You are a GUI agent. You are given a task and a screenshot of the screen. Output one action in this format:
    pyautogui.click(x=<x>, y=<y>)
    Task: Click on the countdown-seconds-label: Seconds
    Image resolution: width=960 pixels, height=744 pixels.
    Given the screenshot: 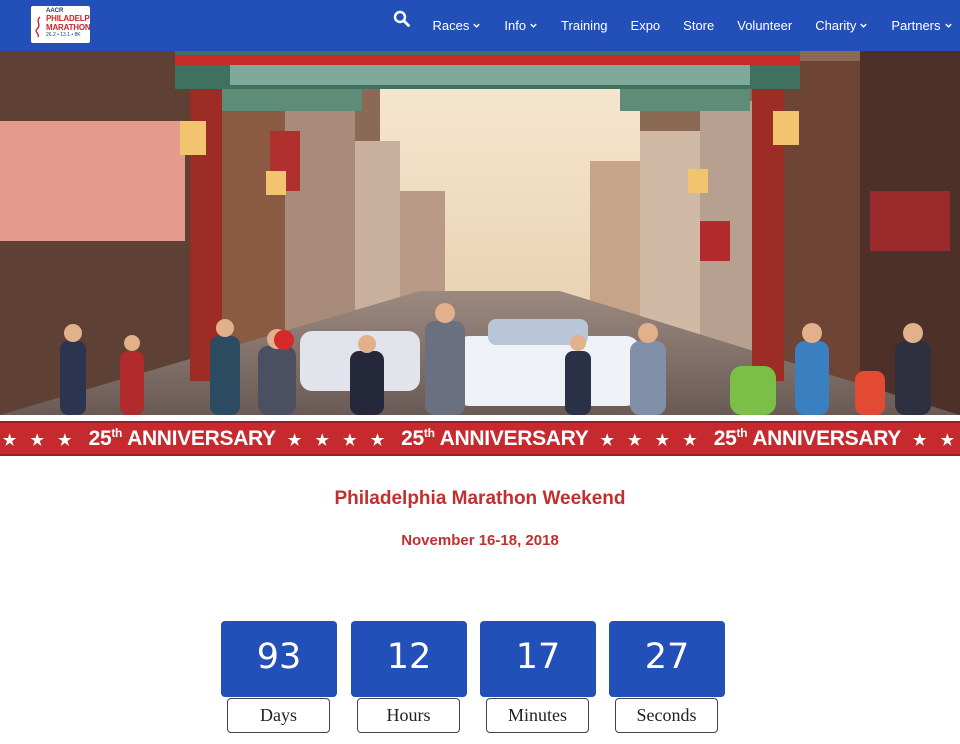 What is the action you would take?
    pyautogui.click(x=666, y=715)
    